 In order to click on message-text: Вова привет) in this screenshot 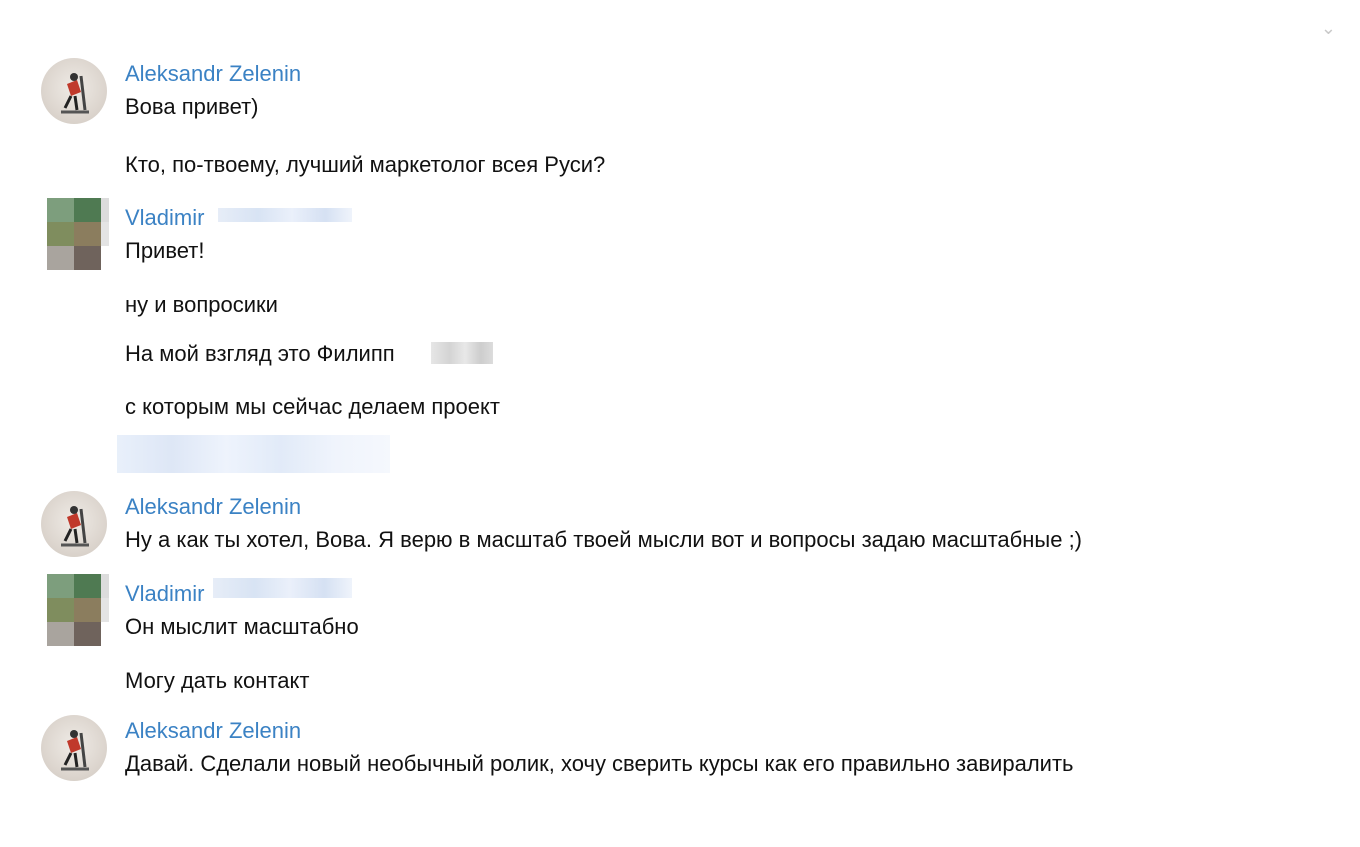, I will do `click(192, 106)`.